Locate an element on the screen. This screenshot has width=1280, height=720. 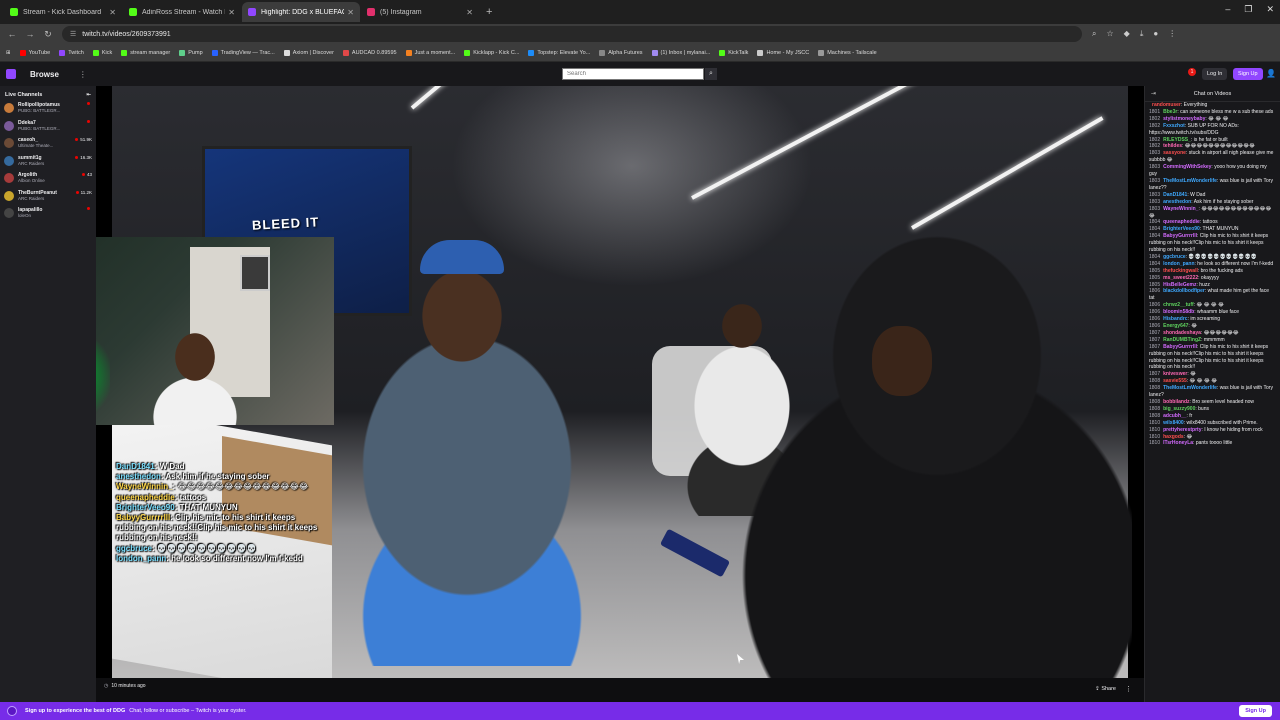
user-icon: 👤 is located at coordinates (1271, 73).